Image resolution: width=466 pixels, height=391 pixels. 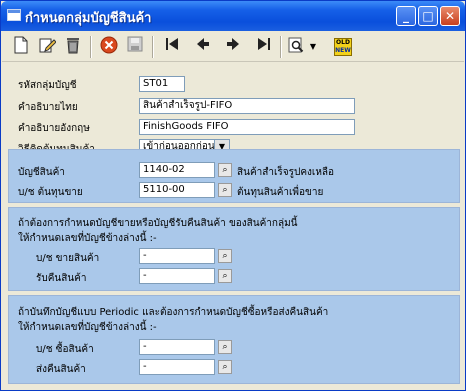 I want to click on desc-thai-label: คำอธิบายไทย, so click(x=48, y=107).